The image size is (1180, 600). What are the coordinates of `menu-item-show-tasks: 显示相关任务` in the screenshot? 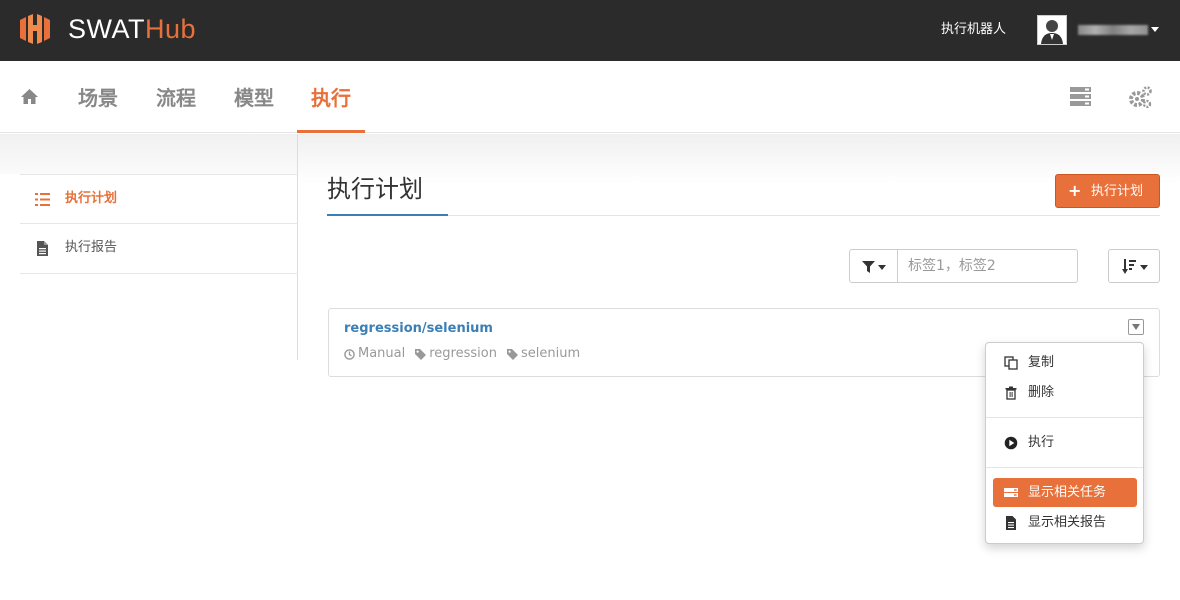 It's located at (1065, 492).